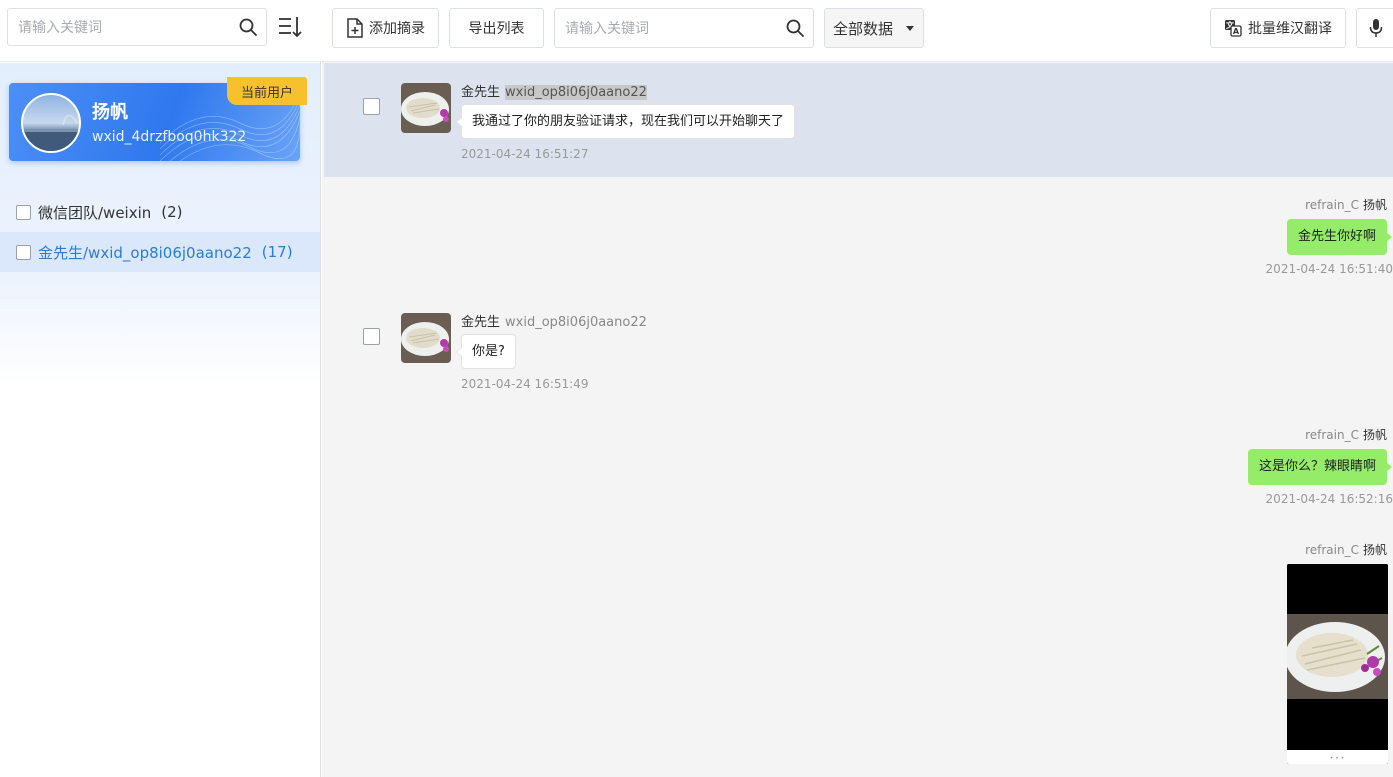 The width and height of the screenshot is (1393, 777). I want to click on contact-item-selected: 金先生/wxid_op8i06j0aano22 (17), so click(160, 252).